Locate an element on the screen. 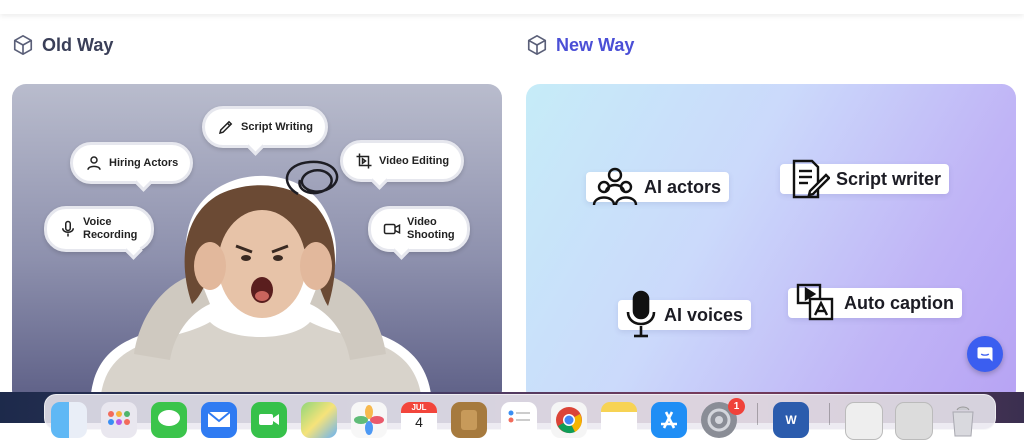 This screenshot has width=1024, height=440. notes-app-icon is located at coordinates (469, 420).